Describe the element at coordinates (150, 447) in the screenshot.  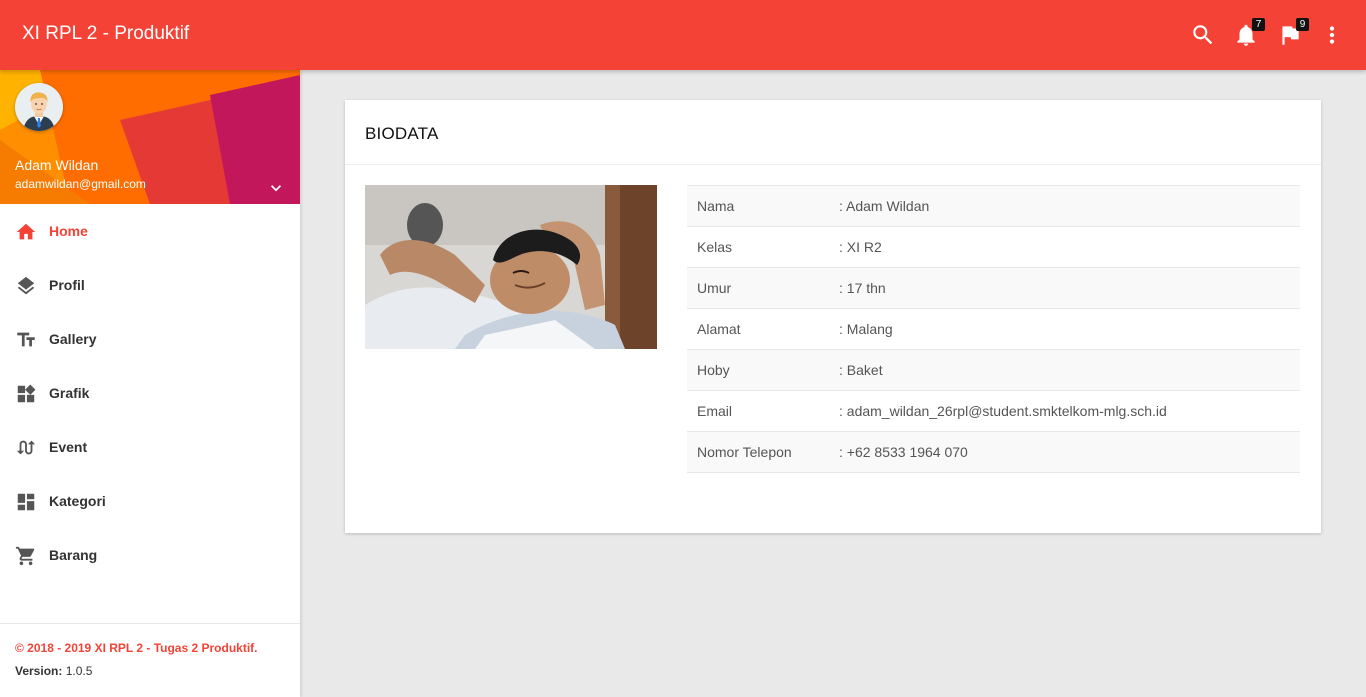
I see `sidebar-item-event: Event` at that location.